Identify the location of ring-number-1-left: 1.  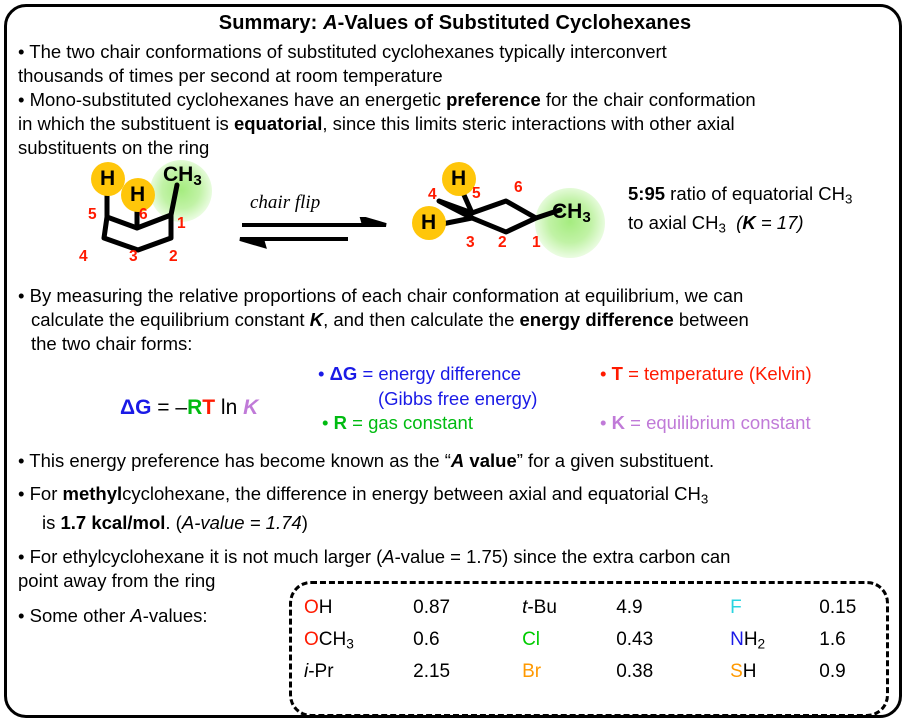
(181, 223).